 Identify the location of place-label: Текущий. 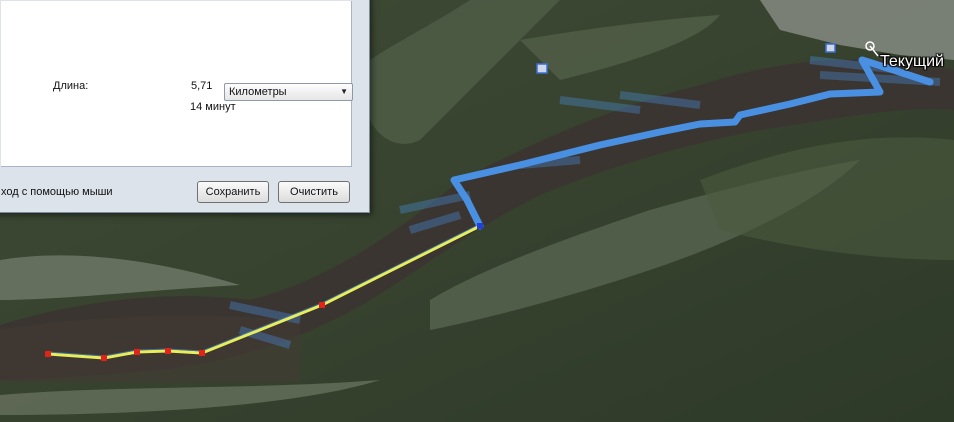
(912, 61).